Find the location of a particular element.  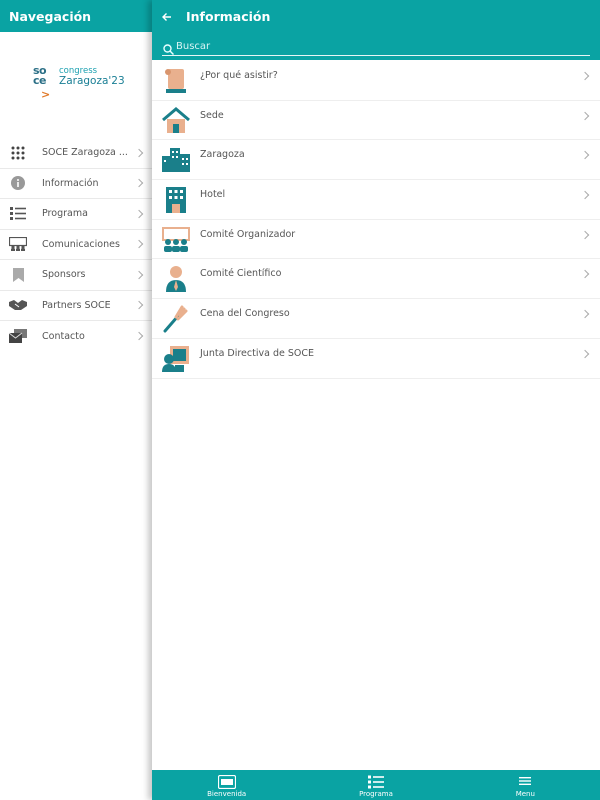

bookmark-icon is located at coordinates (18, 275).